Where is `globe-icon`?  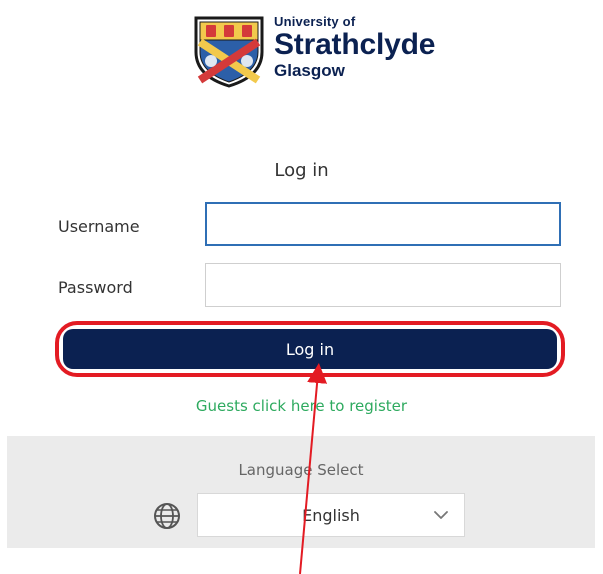
globe-icon is located at coordinates (167, 516).